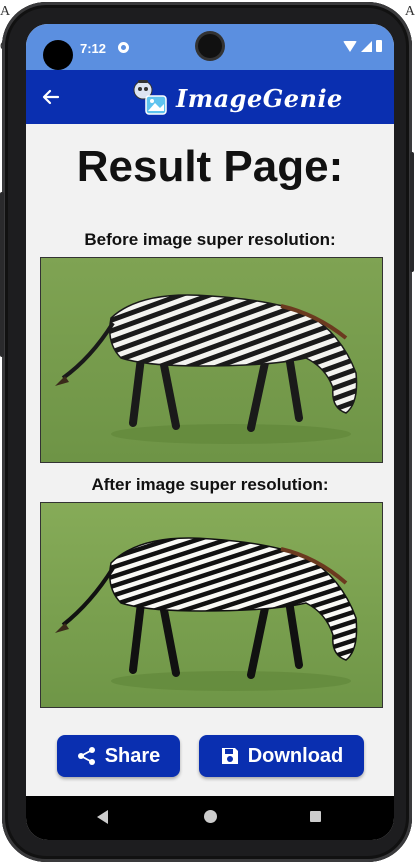 This screenshot has height=864, width=415. What do you see at coordinates (210, 239) in the screenshot?
I see `before-caption: Before image super resolution:` at bounding box center [210, 239].